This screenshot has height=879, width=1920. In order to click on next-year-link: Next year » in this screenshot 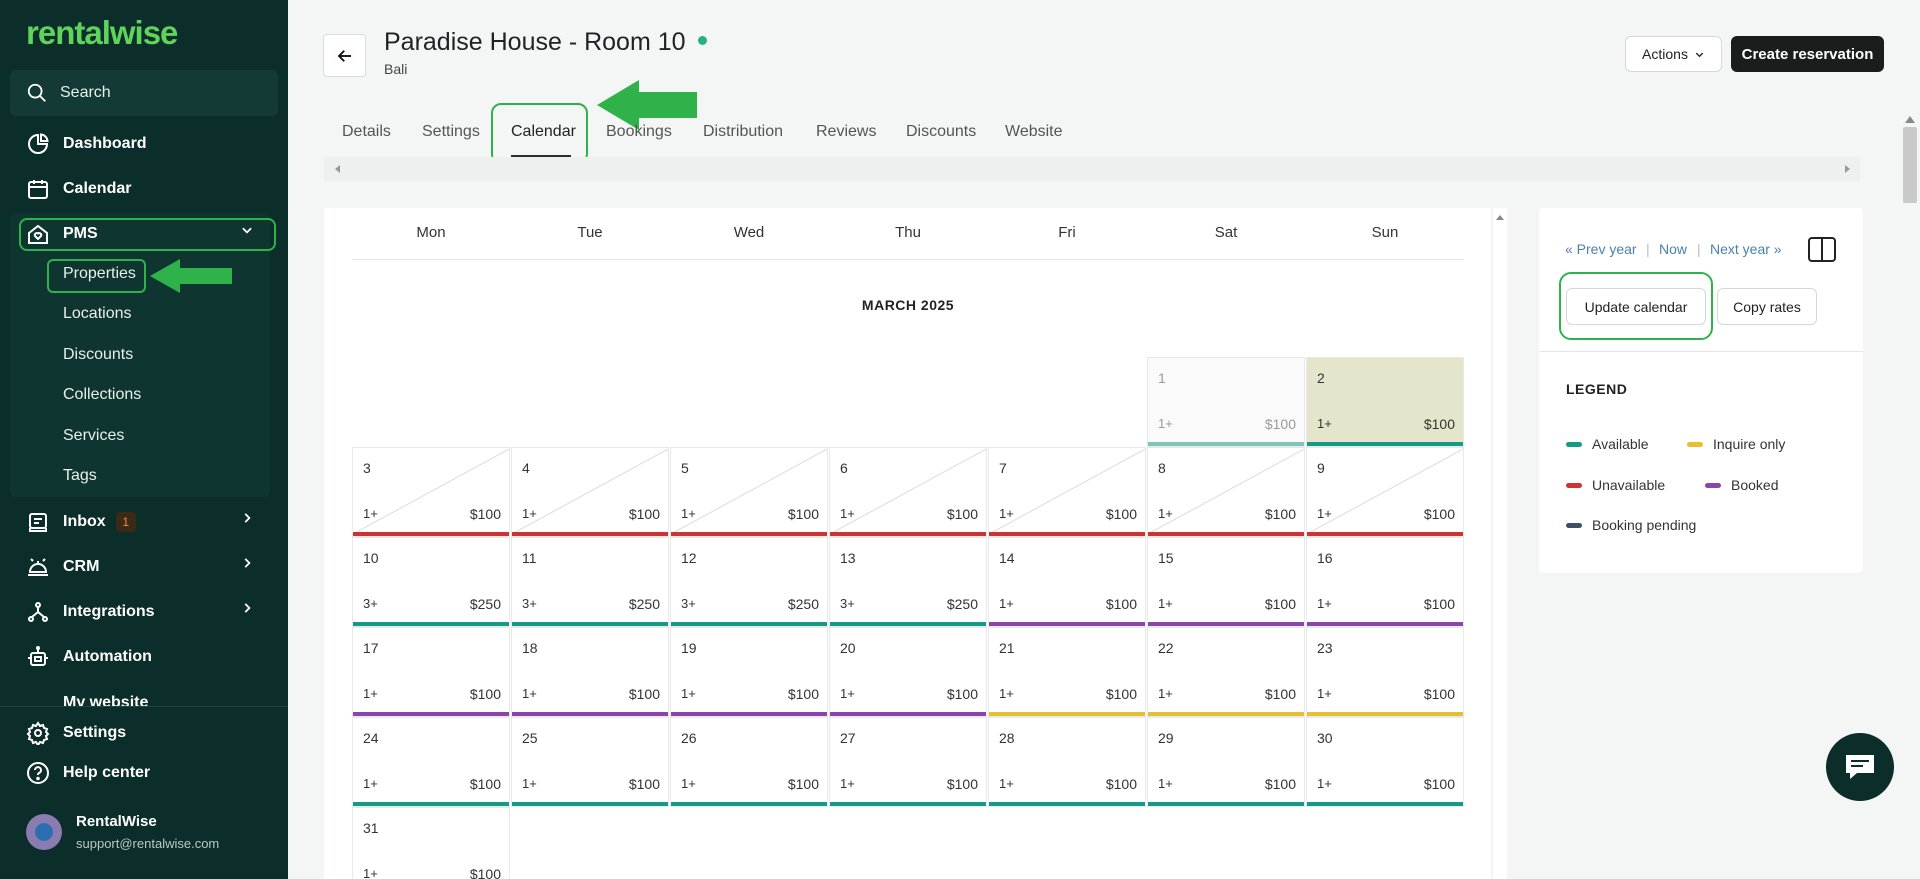, I will do `click(1746, 249)`.